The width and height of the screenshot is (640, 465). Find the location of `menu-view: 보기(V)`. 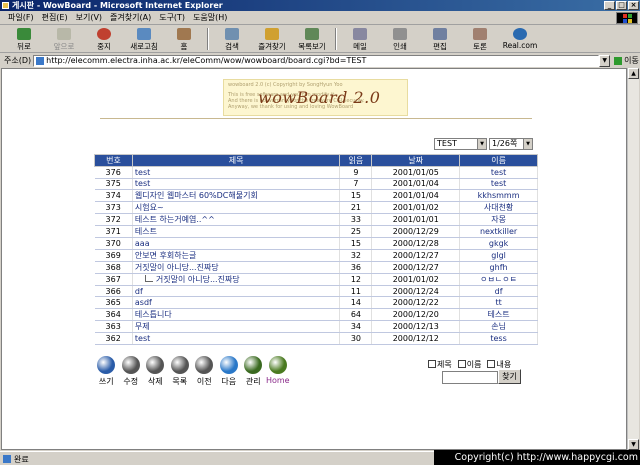

menu-view: 보기(V) is located at coordinates (89, 17).